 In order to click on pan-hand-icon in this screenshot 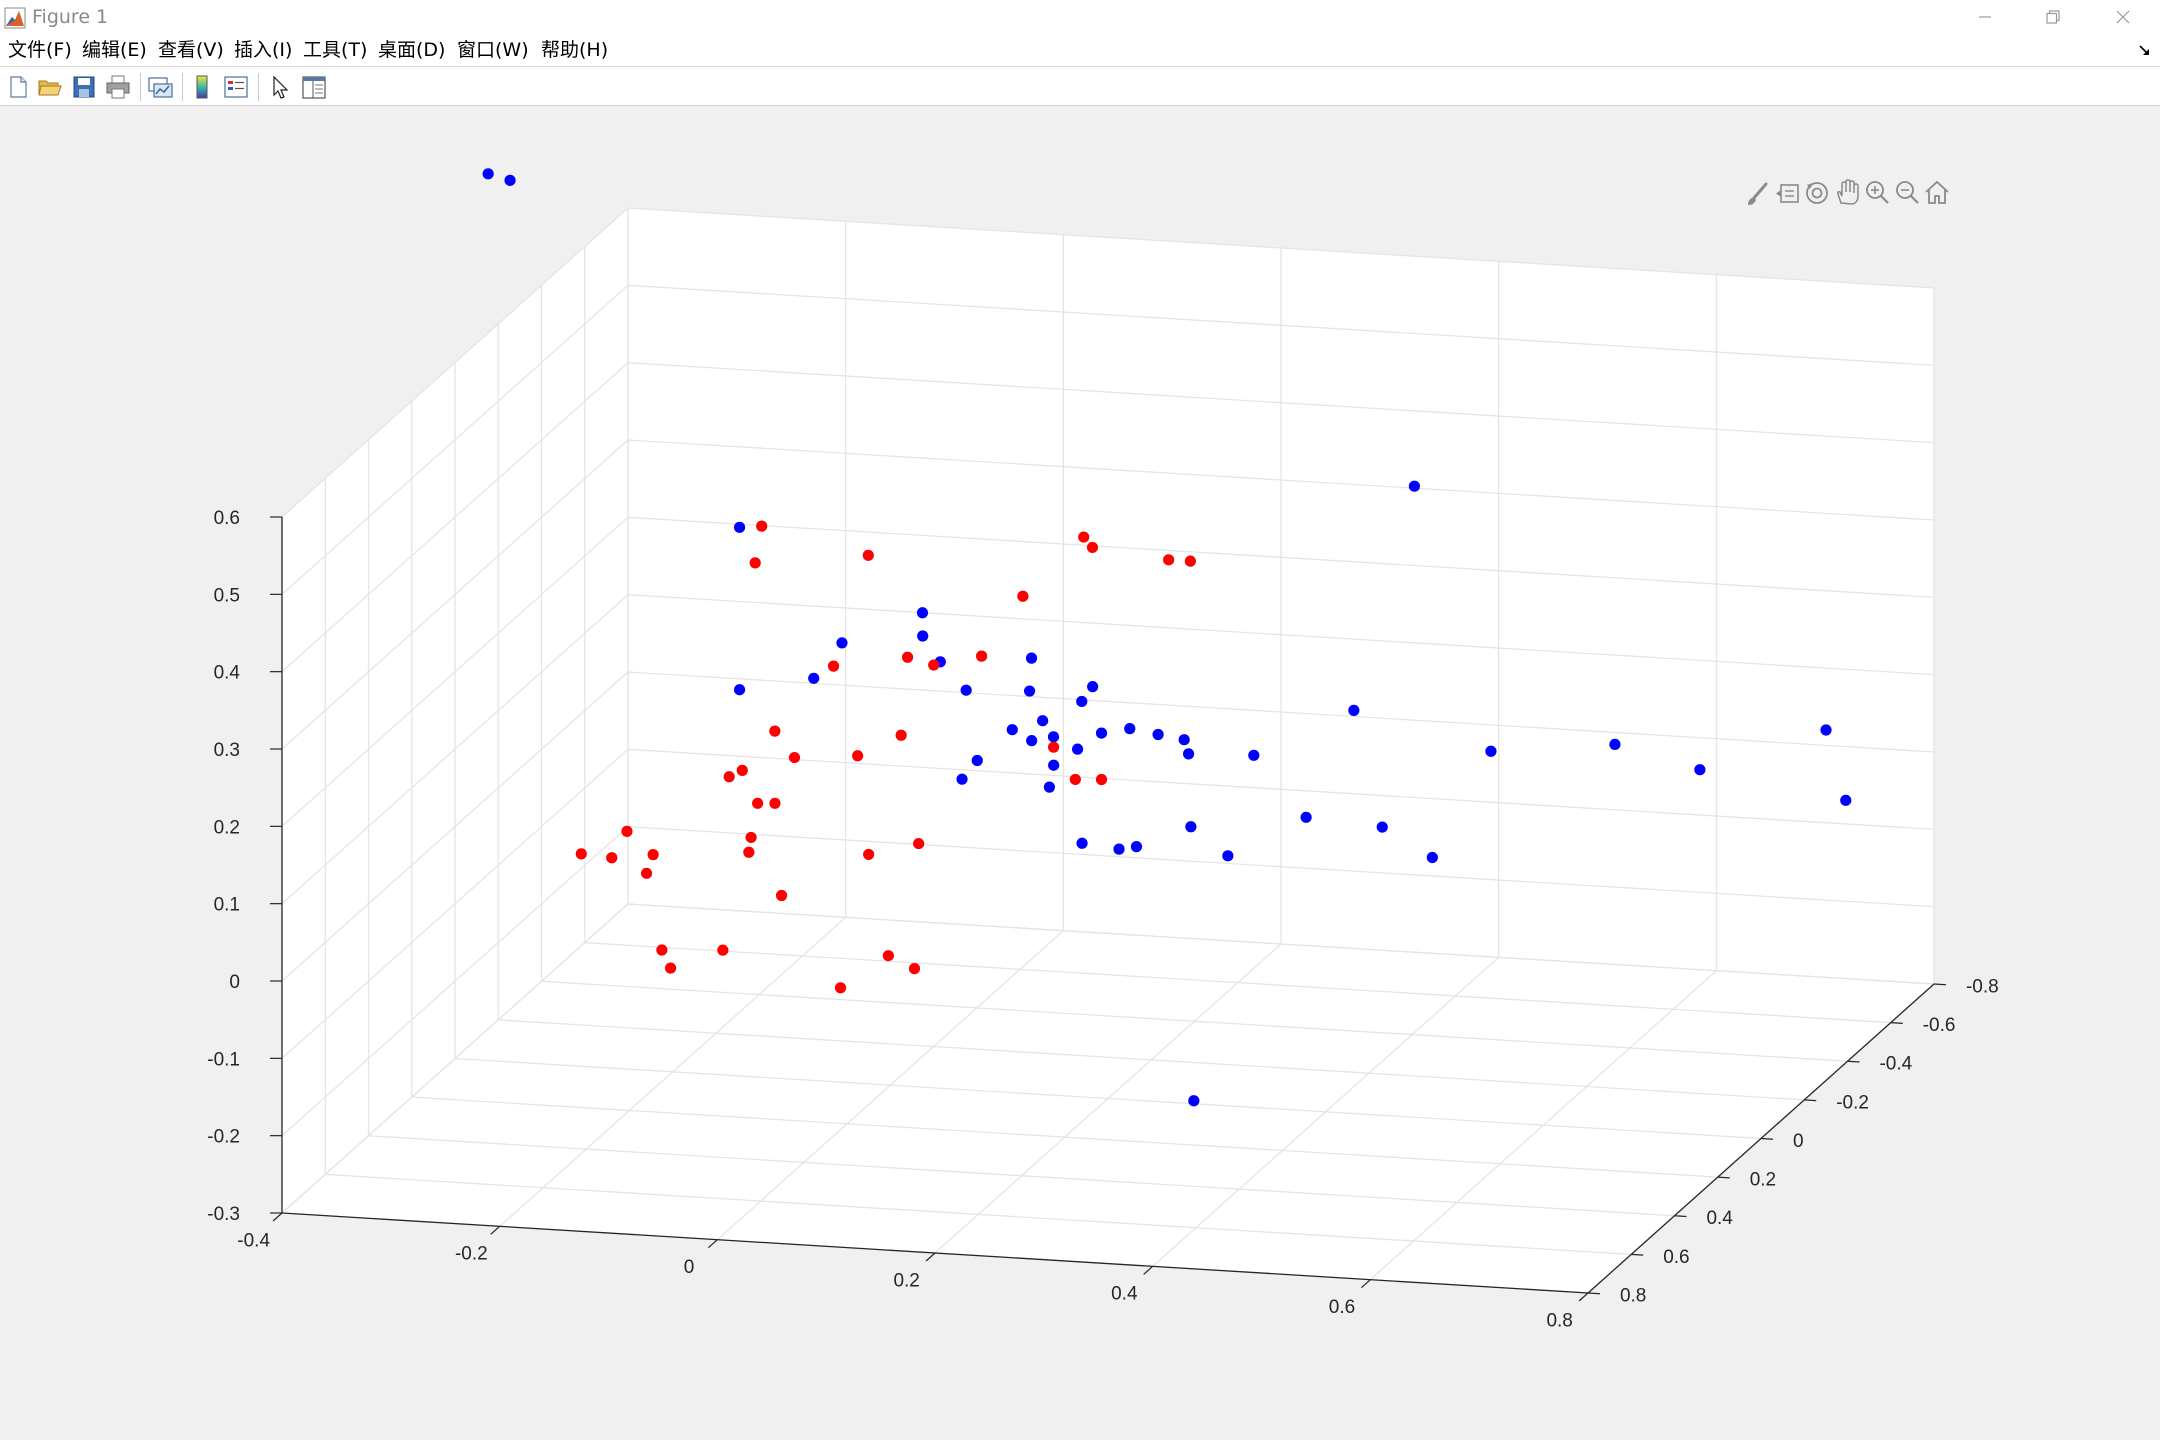, I will do `click(1847, 193)`.